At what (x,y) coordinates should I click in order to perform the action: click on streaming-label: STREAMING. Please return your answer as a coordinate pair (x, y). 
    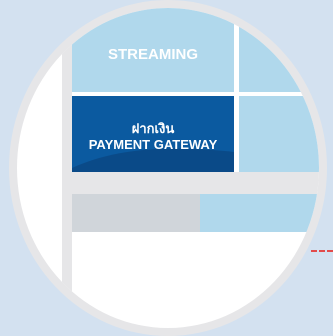
    Looking at the image, I should click on (153, 54).